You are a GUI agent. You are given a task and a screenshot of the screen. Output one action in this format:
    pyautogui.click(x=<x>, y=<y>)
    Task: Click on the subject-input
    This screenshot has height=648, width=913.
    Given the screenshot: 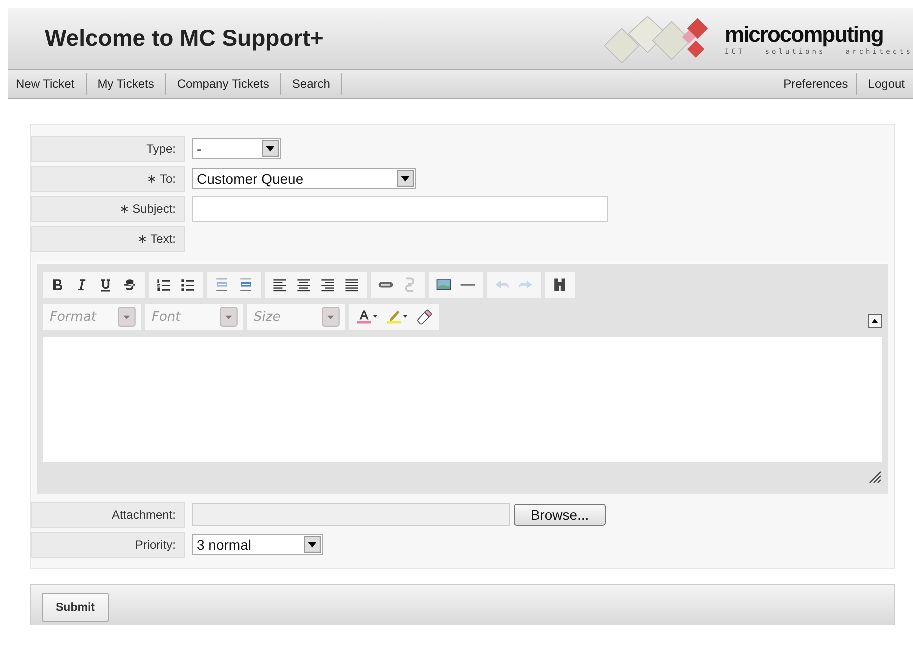 What is the action you would take?
    pyautogui.click(x=400, y=209)
    